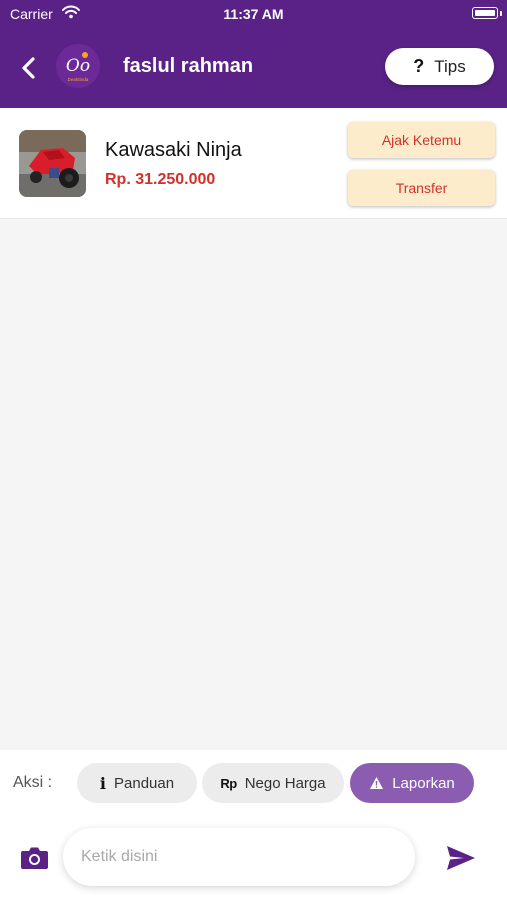  Describe the element at coordinates (419, 66) in the screenshot. I see `question-icon: ?` at that location.